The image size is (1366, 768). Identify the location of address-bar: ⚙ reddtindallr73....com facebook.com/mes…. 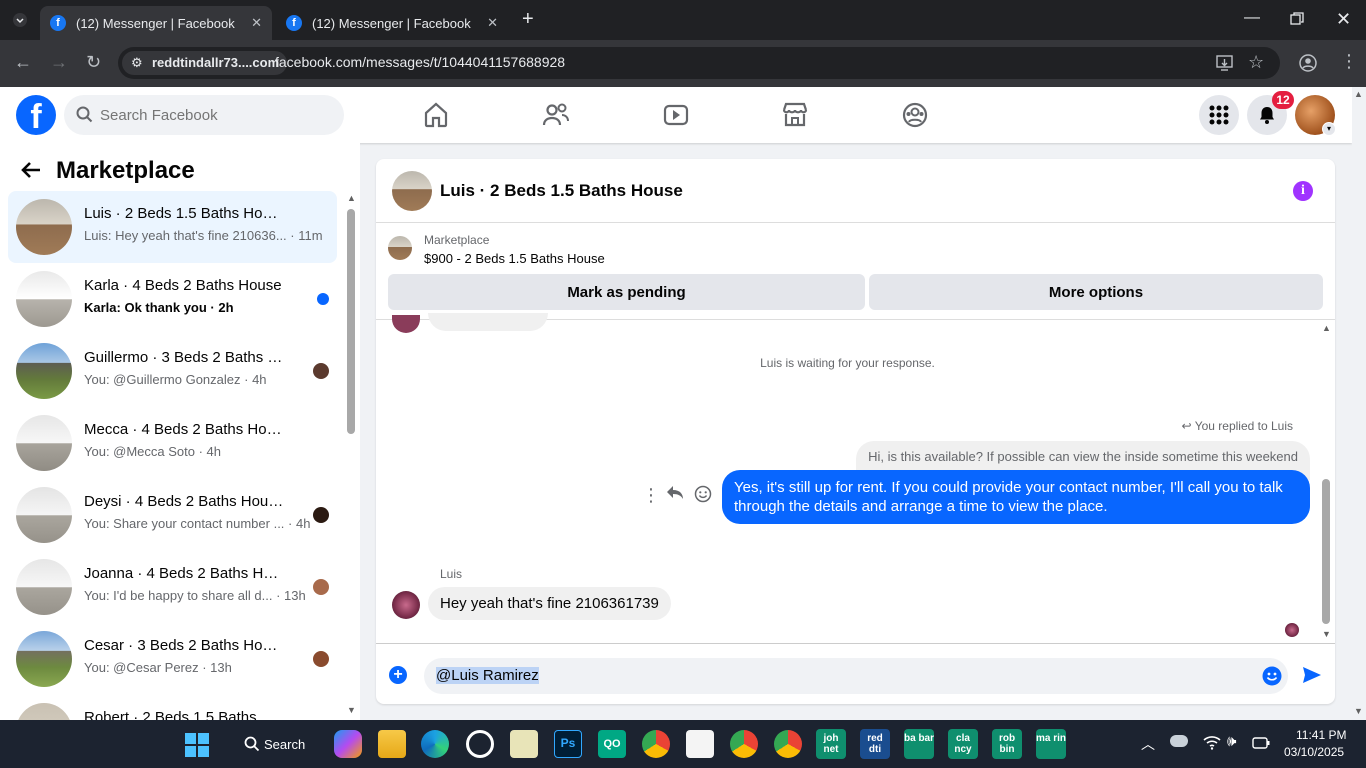
(699, 63).